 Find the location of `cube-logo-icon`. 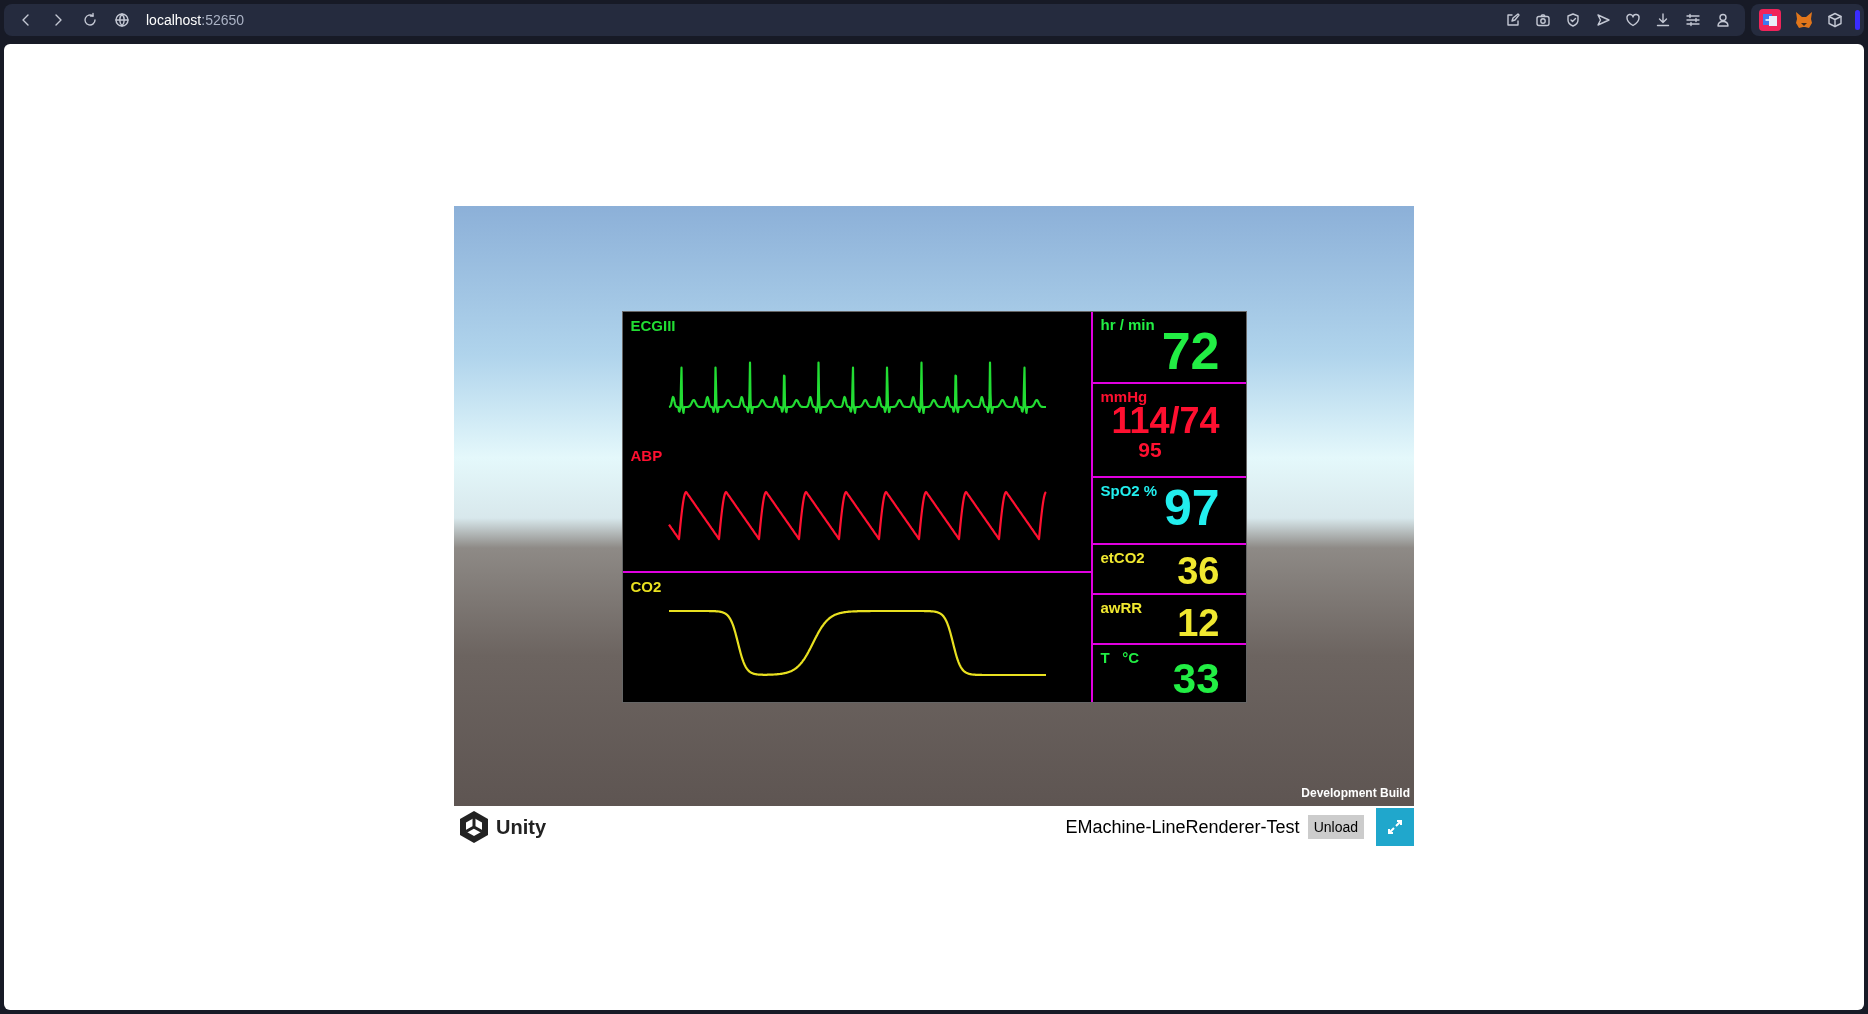

cube-logo-icon is located at coordinates (474, 827).